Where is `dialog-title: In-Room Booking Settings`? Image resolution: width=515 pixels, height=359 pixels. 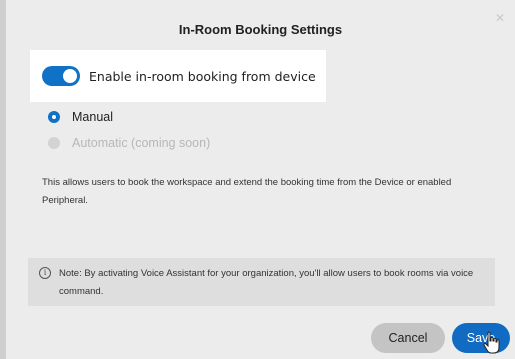 dialog-title: In-Room Booking Settings is located at coordinates (260, 29).